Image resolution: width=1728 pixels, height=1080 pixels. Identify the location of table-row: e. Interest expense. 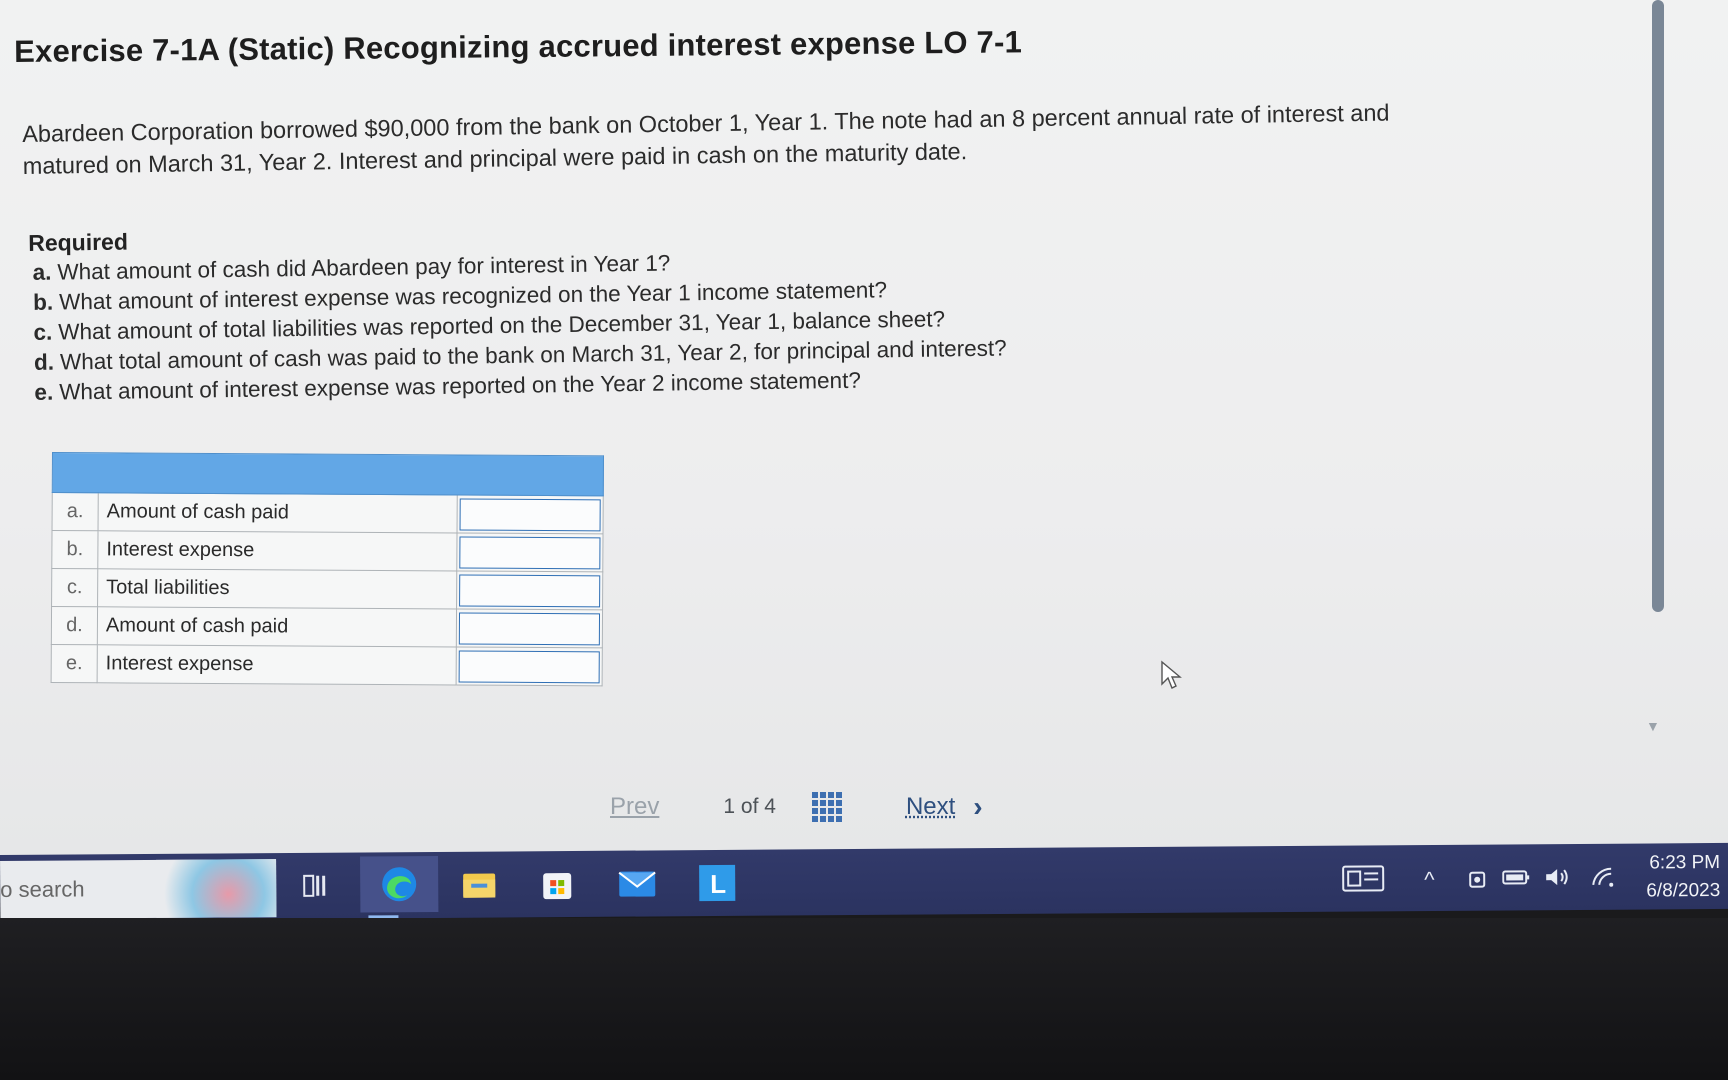
(327, 665).